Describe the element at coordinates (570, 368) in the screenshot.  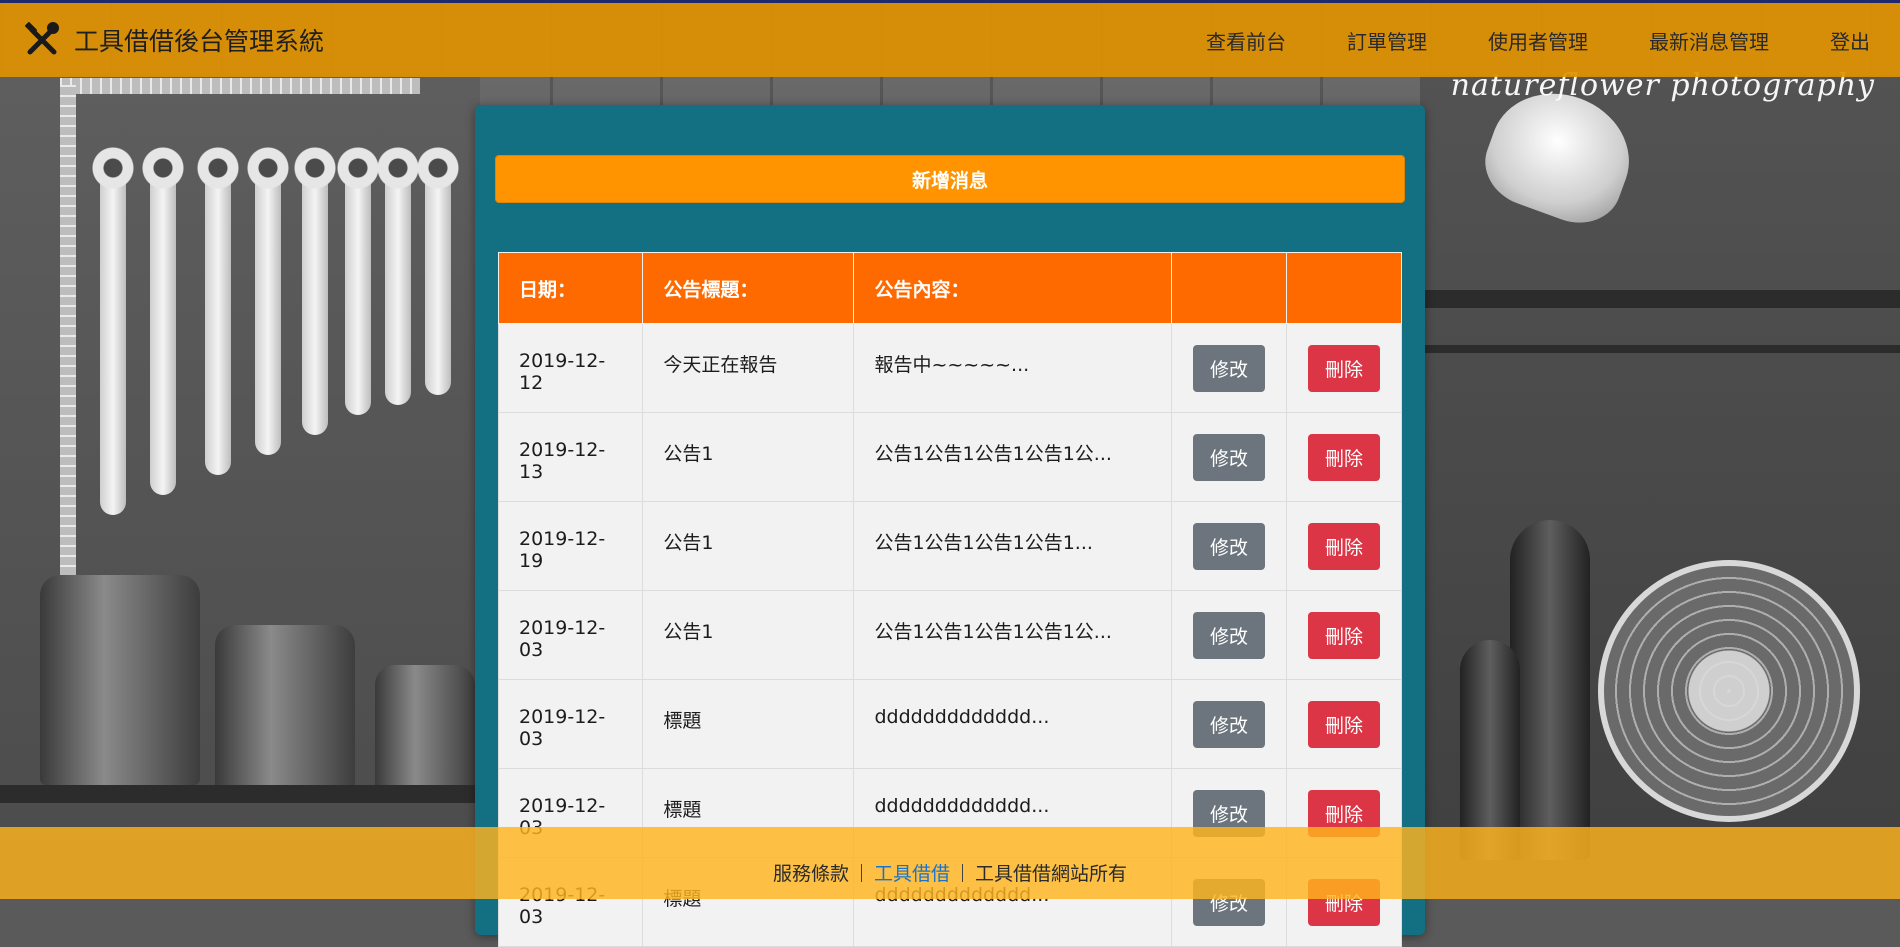
I see `cell-date: 2019-12-12` at that location.